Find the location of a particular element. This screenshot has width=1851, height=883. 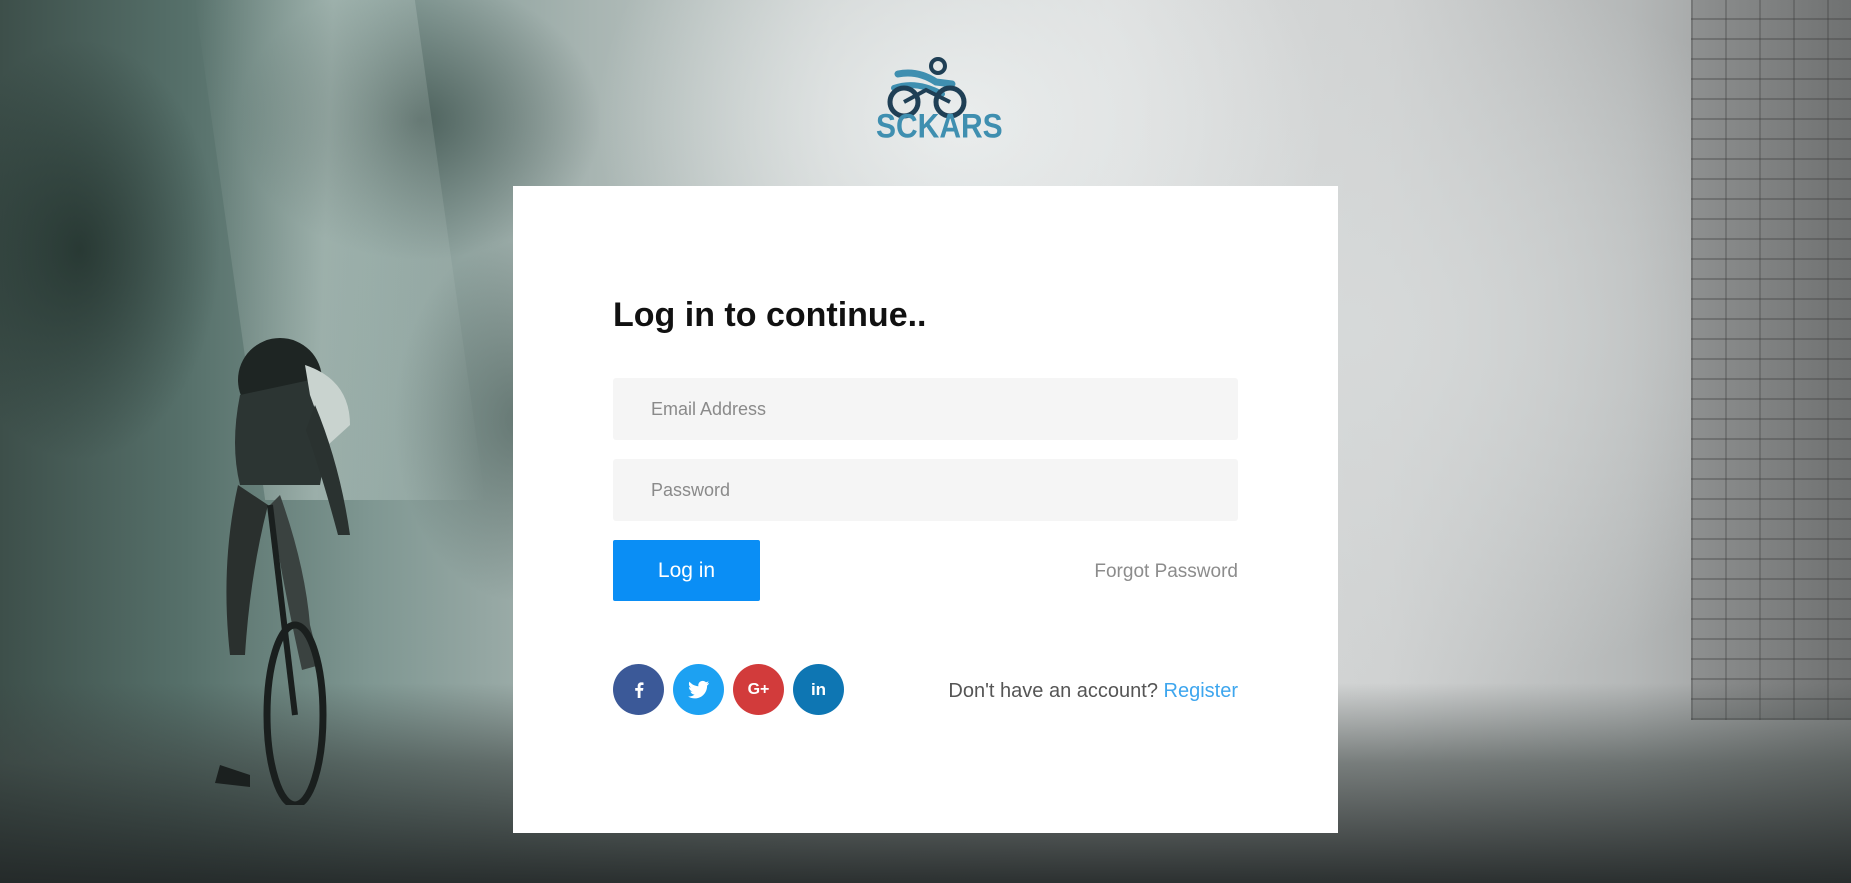

linkedin-button: in is located at coordinates (818, 689).